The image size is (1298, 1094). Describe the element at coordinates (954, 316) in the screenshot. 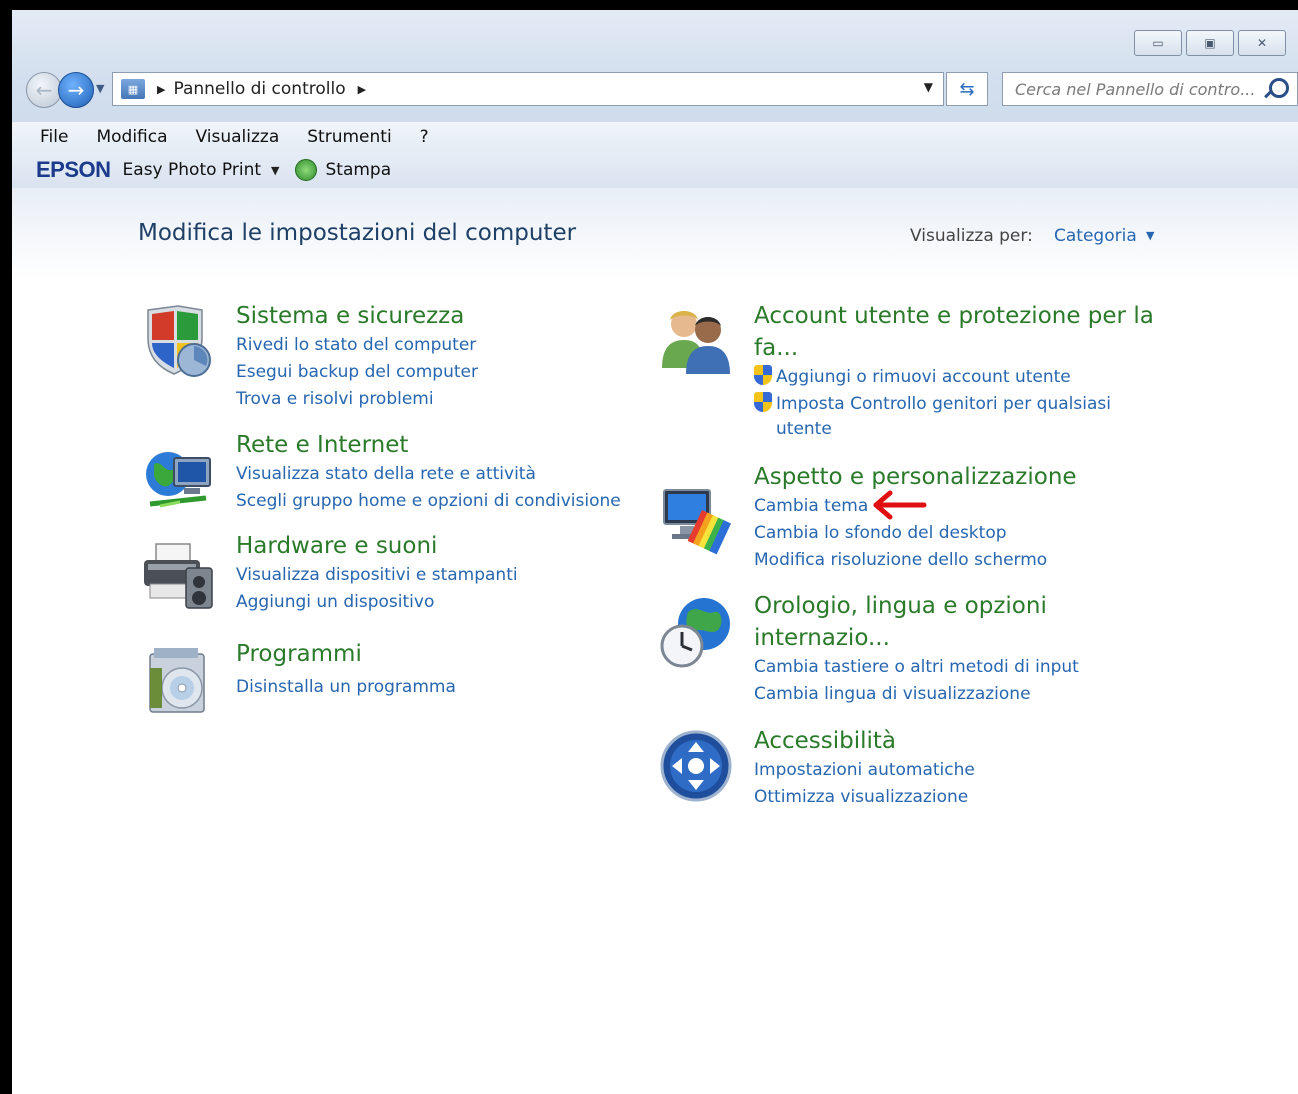

I see `category-title-line1: Account utente e protezione per la` at that location.